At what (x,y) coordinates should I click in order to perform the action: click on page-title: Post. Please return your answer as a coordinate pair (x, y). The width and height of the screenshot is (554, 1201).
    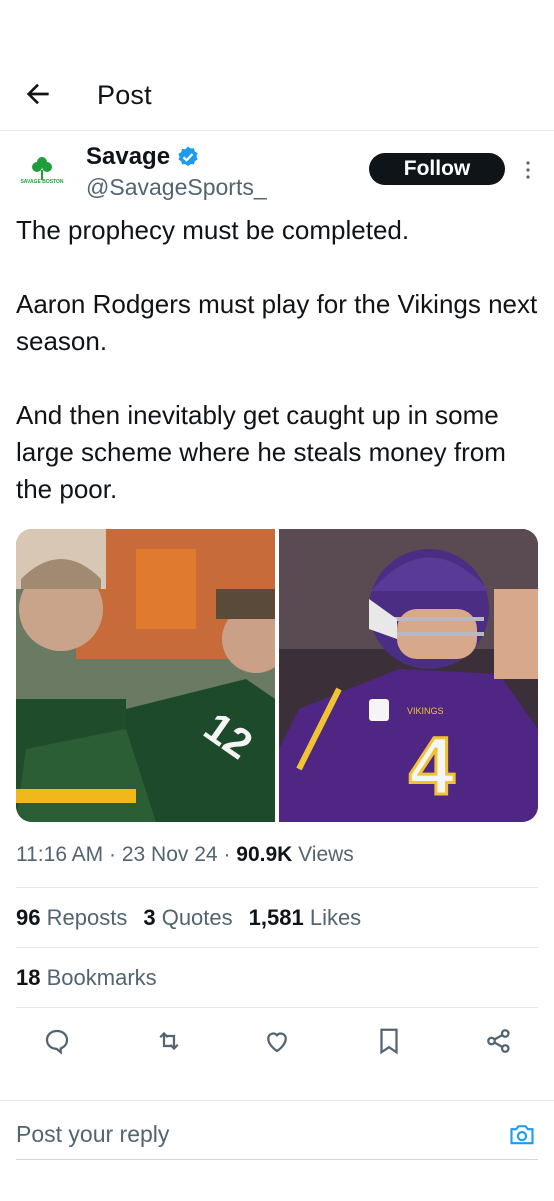
    Looking at the image, I should click on (124, 95).